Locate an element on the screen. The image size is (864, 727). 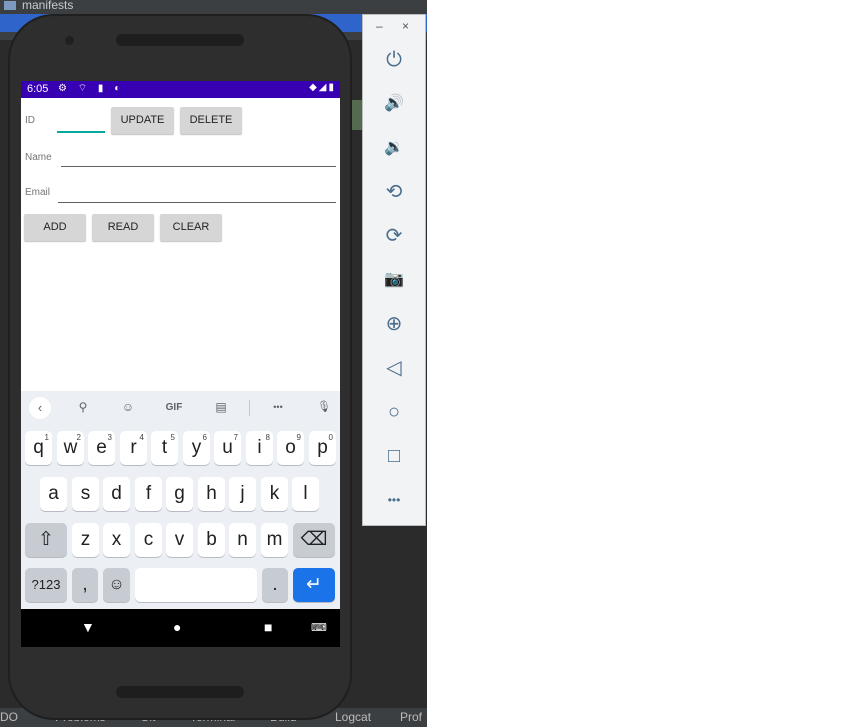
add-button: ADD is located at coordinates (55, 227).